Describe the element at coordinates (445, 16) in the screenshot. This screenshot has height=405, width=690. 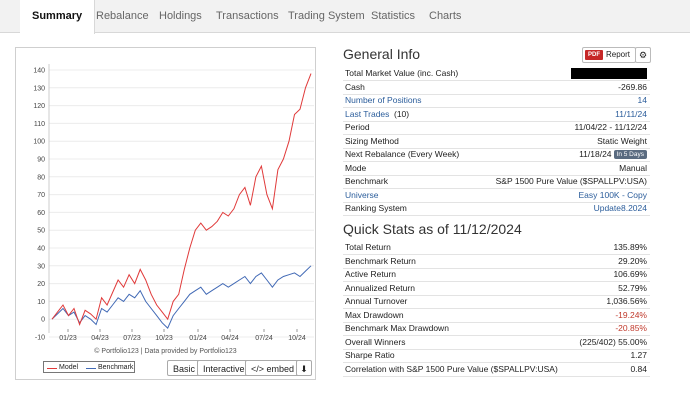
I see `tab-charts: Charts` at that location.